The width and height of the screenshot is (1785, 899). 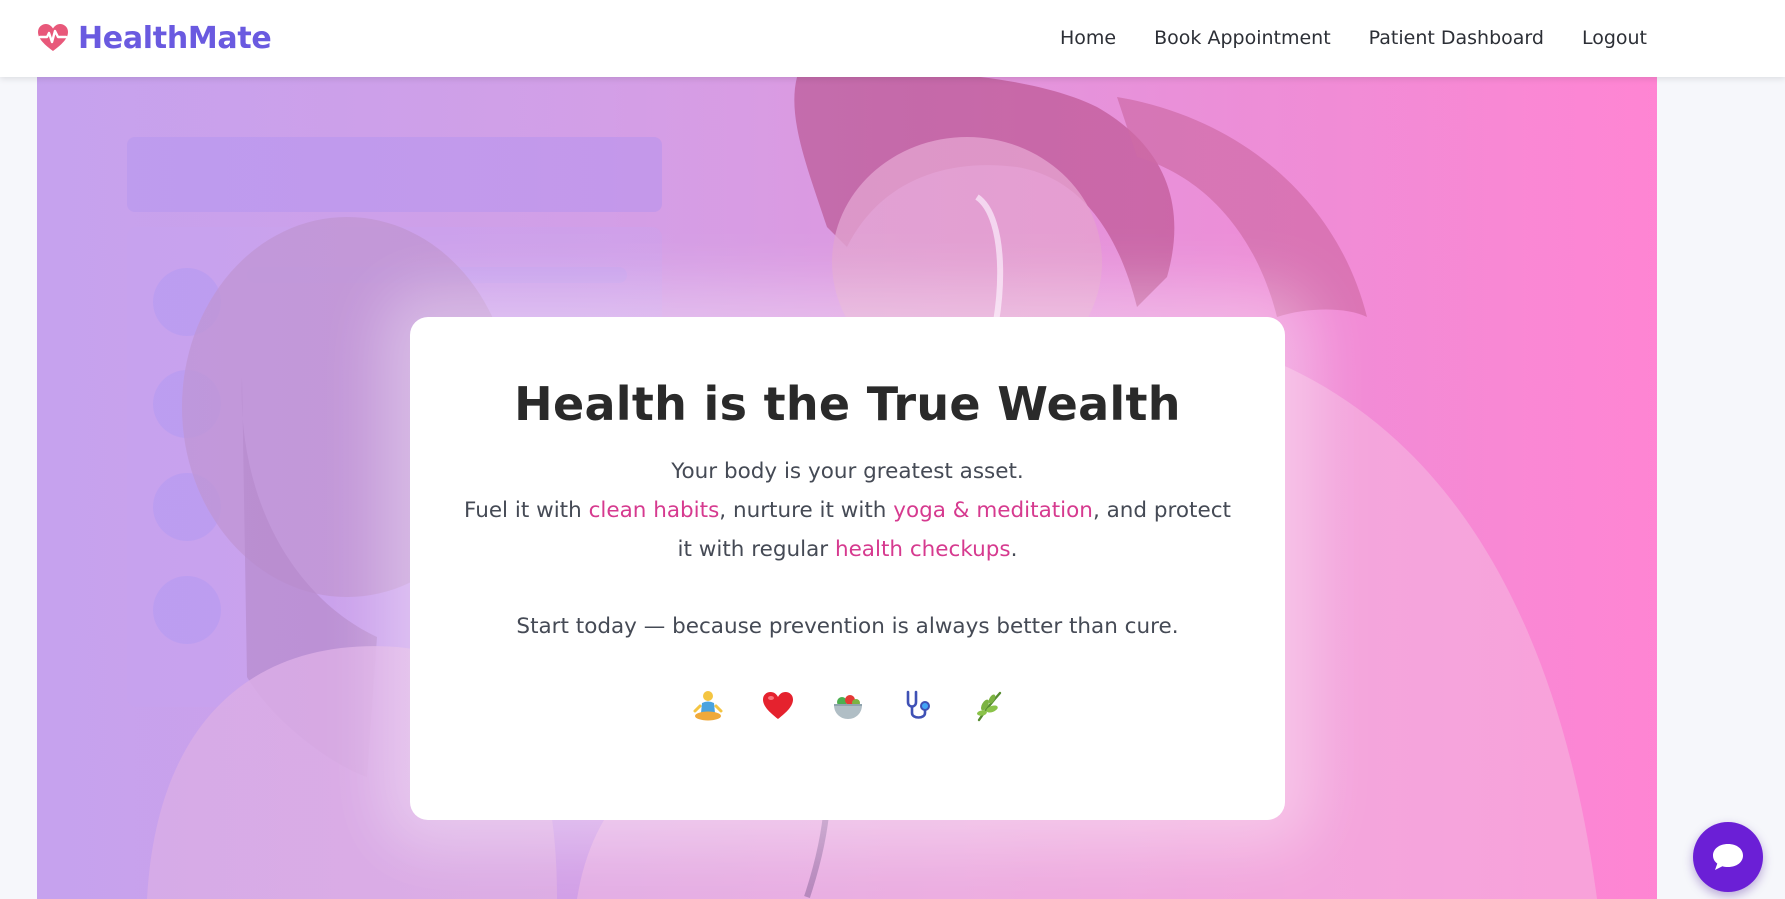 I want to click on meditation-icon, so click(x=707, y=706).